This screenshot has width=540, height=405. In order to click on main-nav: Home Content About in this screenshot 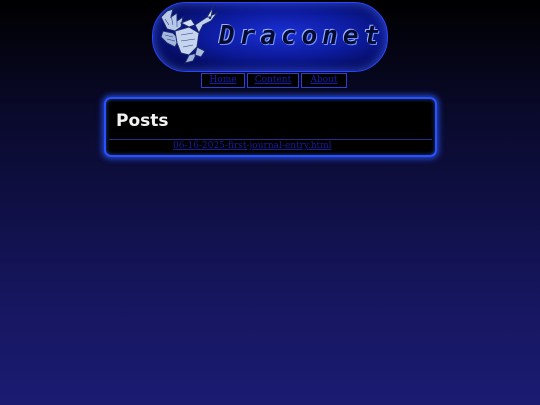, I will do `click(274, 80)`.